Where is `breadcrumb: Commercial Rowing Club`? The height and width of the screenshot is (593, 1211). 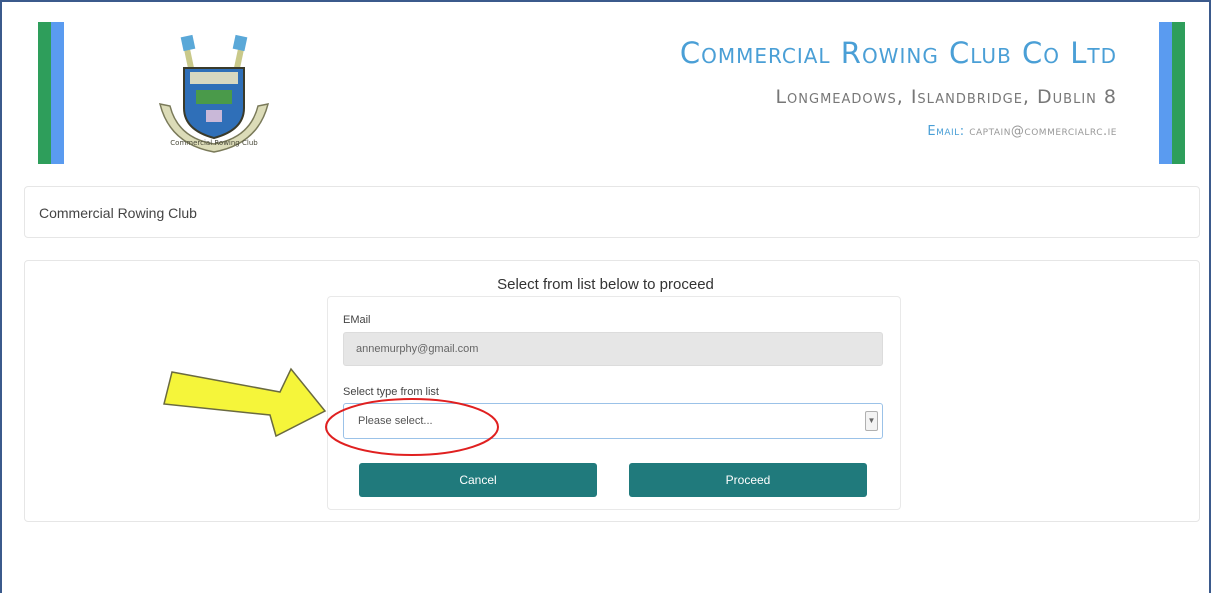
breadcrumb: Commercial Rowing Club is located at coordinates (612, 212).